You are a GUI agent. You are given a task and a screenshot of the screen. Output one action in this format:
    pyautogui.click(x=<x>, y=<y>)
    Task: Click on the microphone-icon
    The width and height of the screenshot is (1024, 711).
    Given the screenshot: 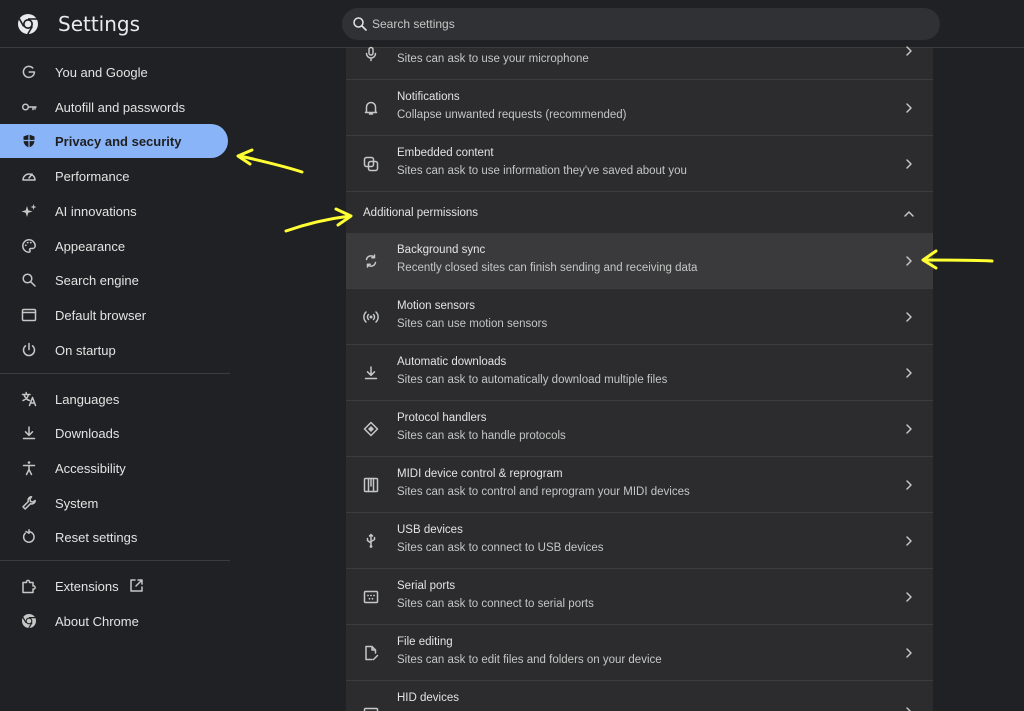 What is the action you would take?
    pyautogui.click(x=371, y=54)
    